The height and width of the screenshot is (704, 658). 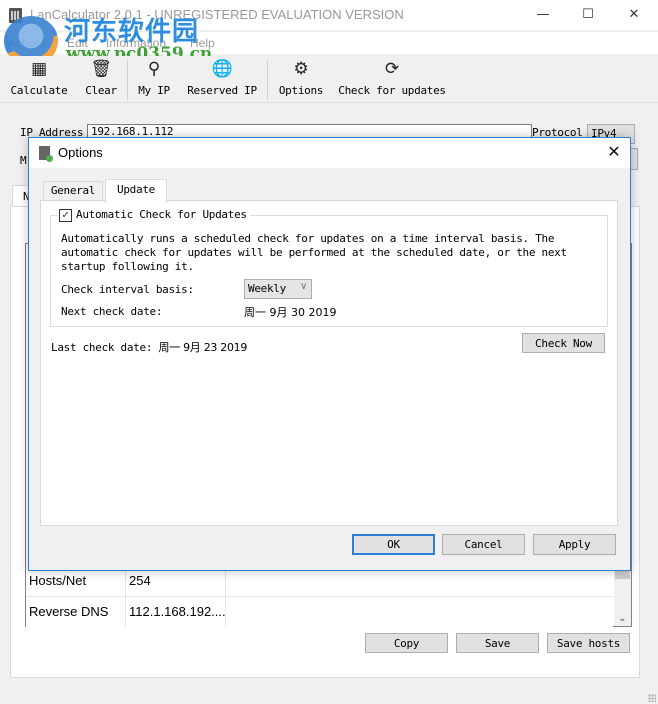 What do you see at coordinates (543, 15) in the screenshot?
I see `minimize-button: —` at bounding box center [543, 15].